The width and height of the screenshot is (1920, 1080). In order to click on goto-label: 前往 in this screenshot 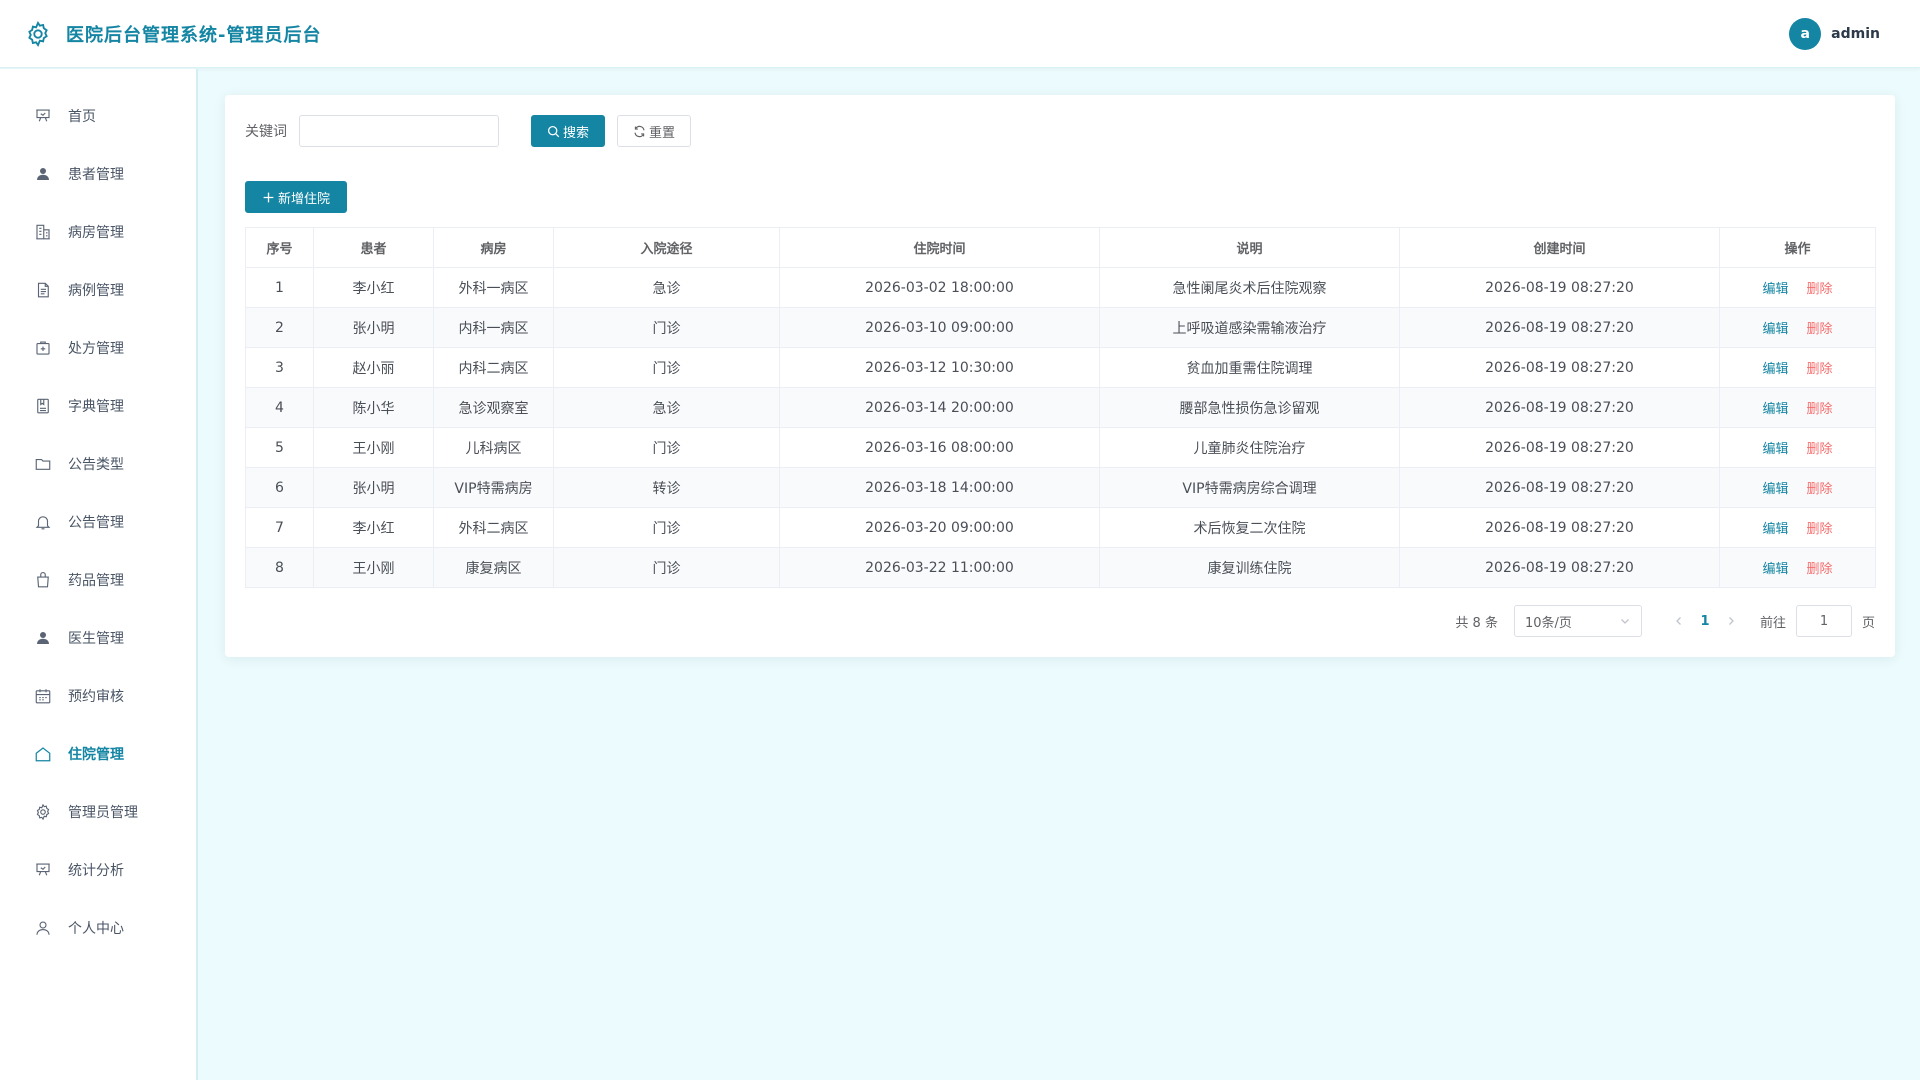, I will do `click(1772, 623)`.